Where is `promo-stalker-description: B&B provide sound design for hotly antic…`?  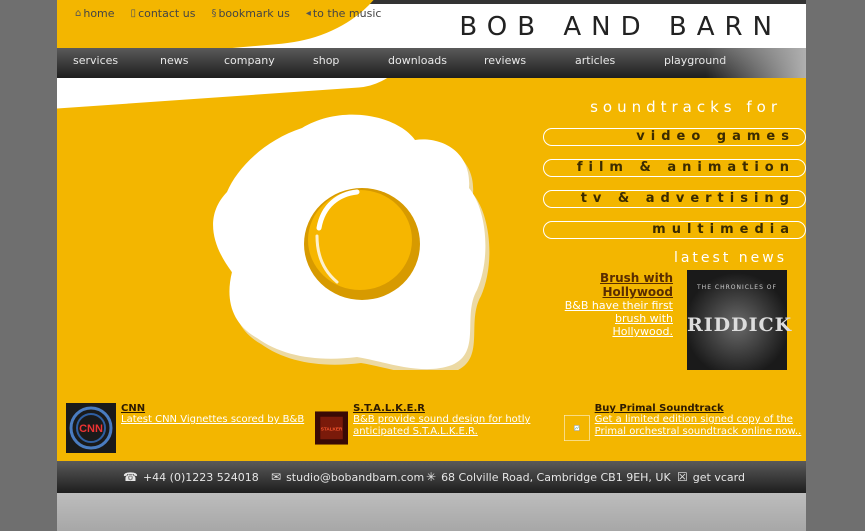 promo-stalker-description: B&B provide sound design for hotly antic… is located at coordinates (454, 426).